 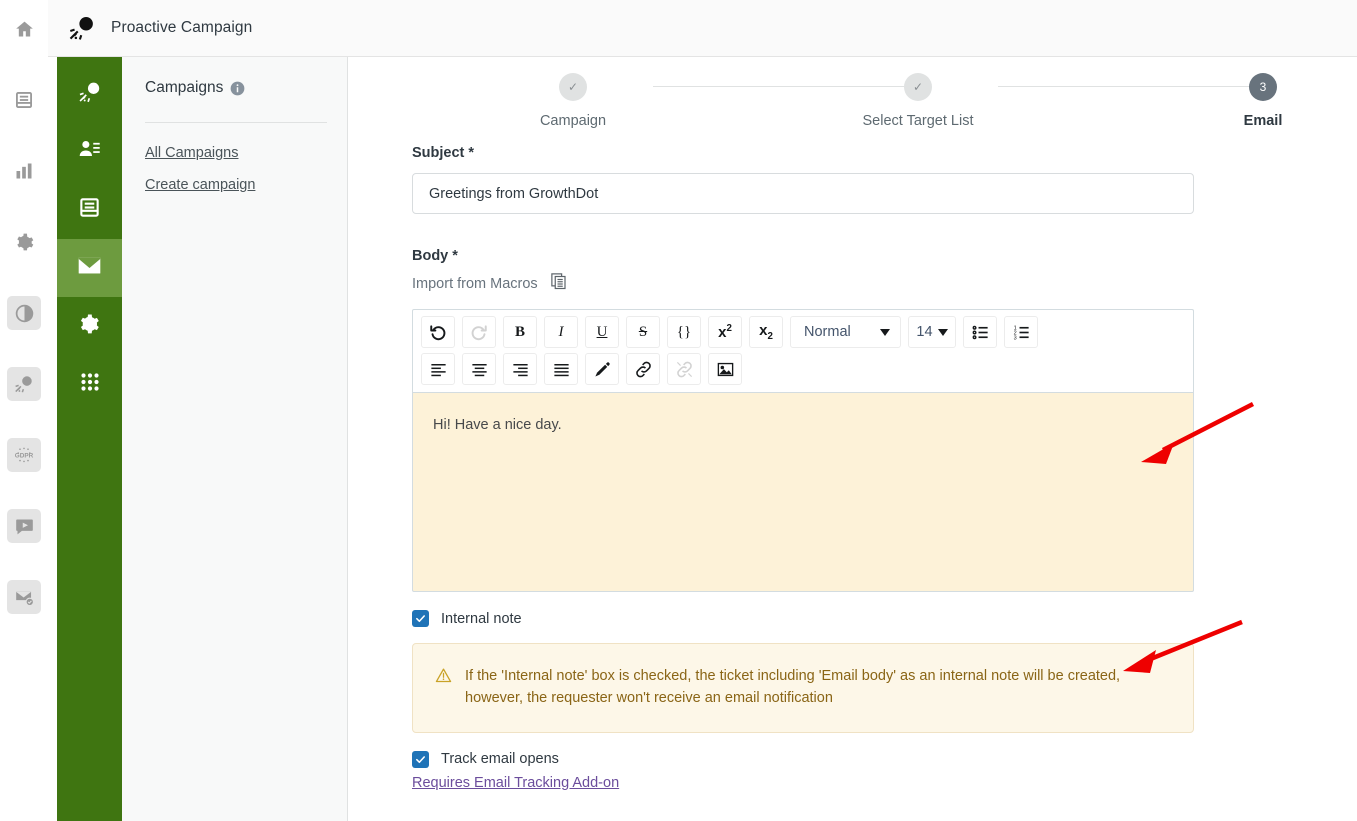 I want to click on sidebar-item-email, so click(x=89, y=268).